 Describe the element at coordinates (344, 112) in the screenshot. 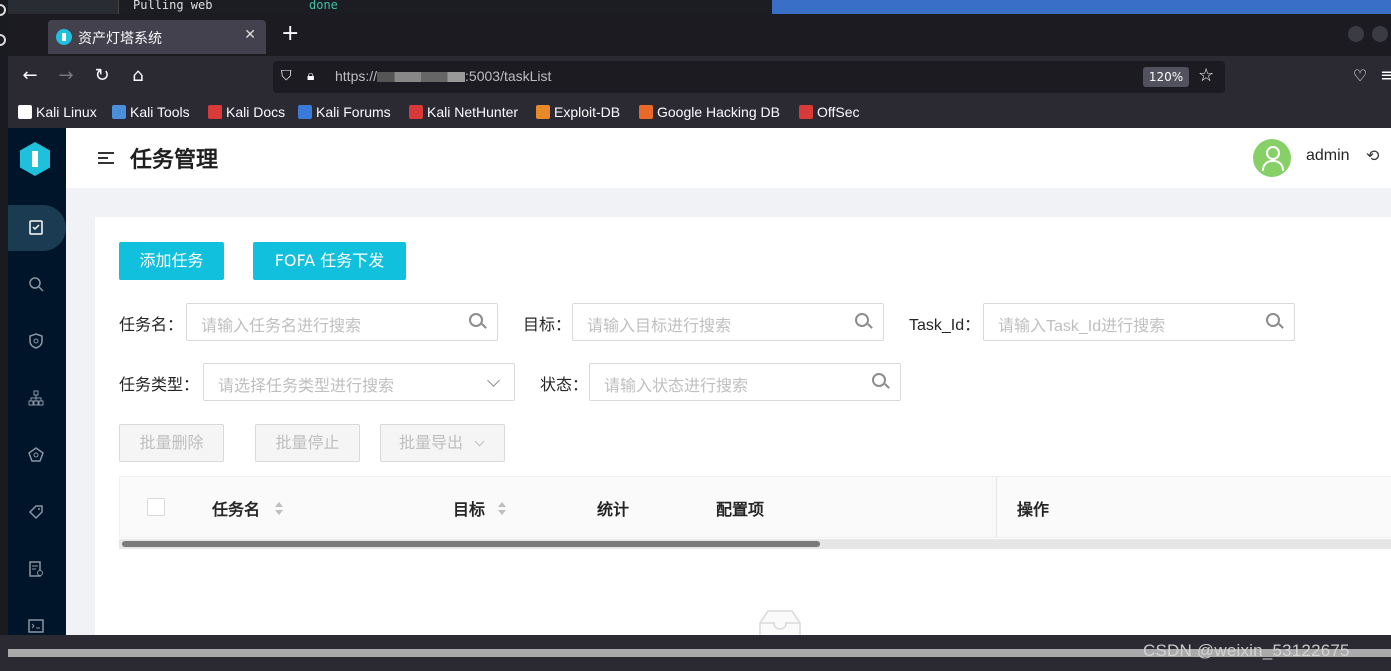

I see `bookmark-item: Kali Forums` at that location.